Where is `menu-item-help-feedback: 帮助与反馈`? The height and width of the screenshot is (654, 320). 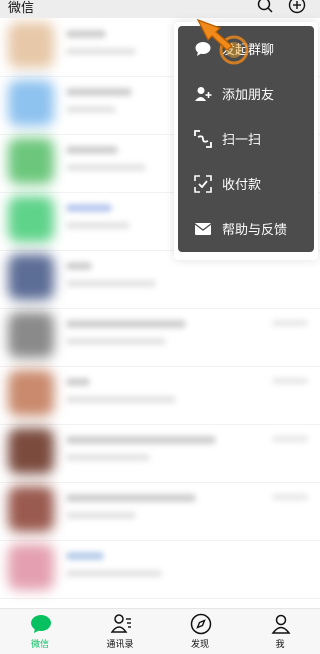 menu-item-help-feedback: 帮助与反馈 is located at coordinates (246, 228).